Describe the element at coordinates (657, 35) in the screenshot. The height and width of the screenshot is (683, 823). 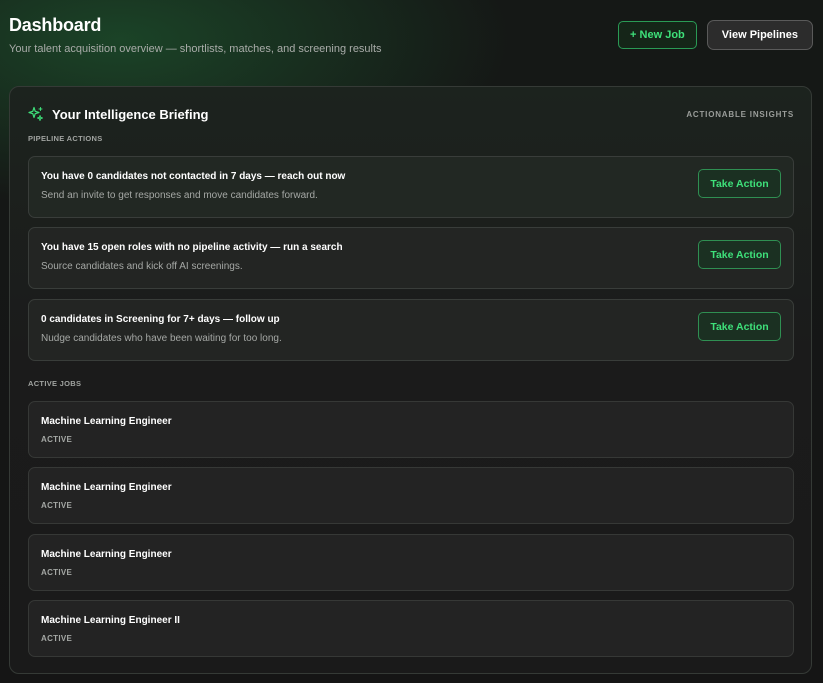
I see `new-job-button: + New Job` at that location.